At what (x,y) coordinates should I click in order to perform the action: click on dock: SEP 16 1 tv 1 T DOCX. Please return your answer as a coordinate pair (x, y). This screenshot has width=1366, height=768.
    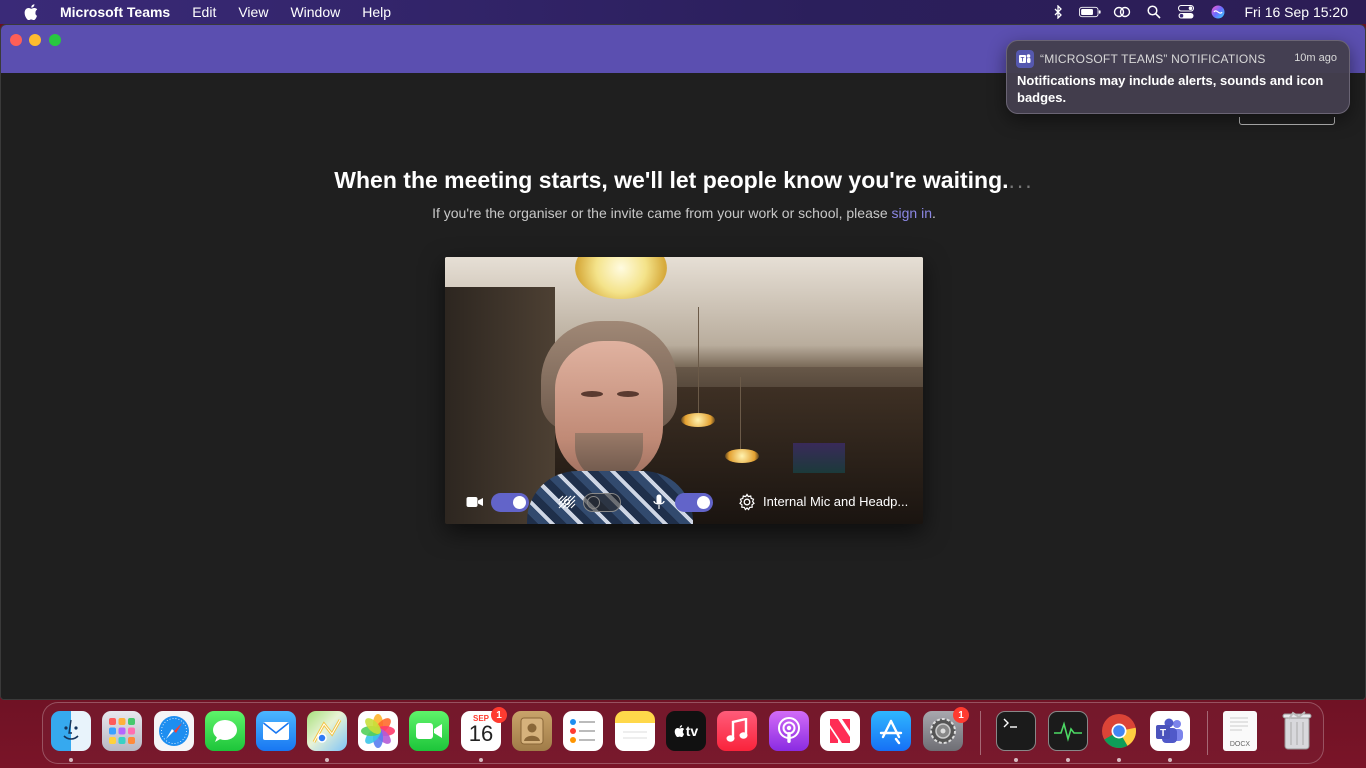
    Looking at the image, I should click on (683, 733).